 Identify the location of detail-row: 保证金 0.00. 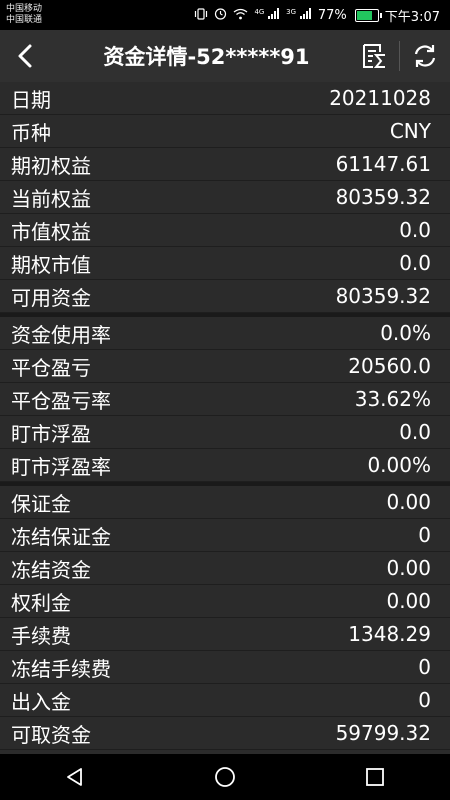
(225, 502).